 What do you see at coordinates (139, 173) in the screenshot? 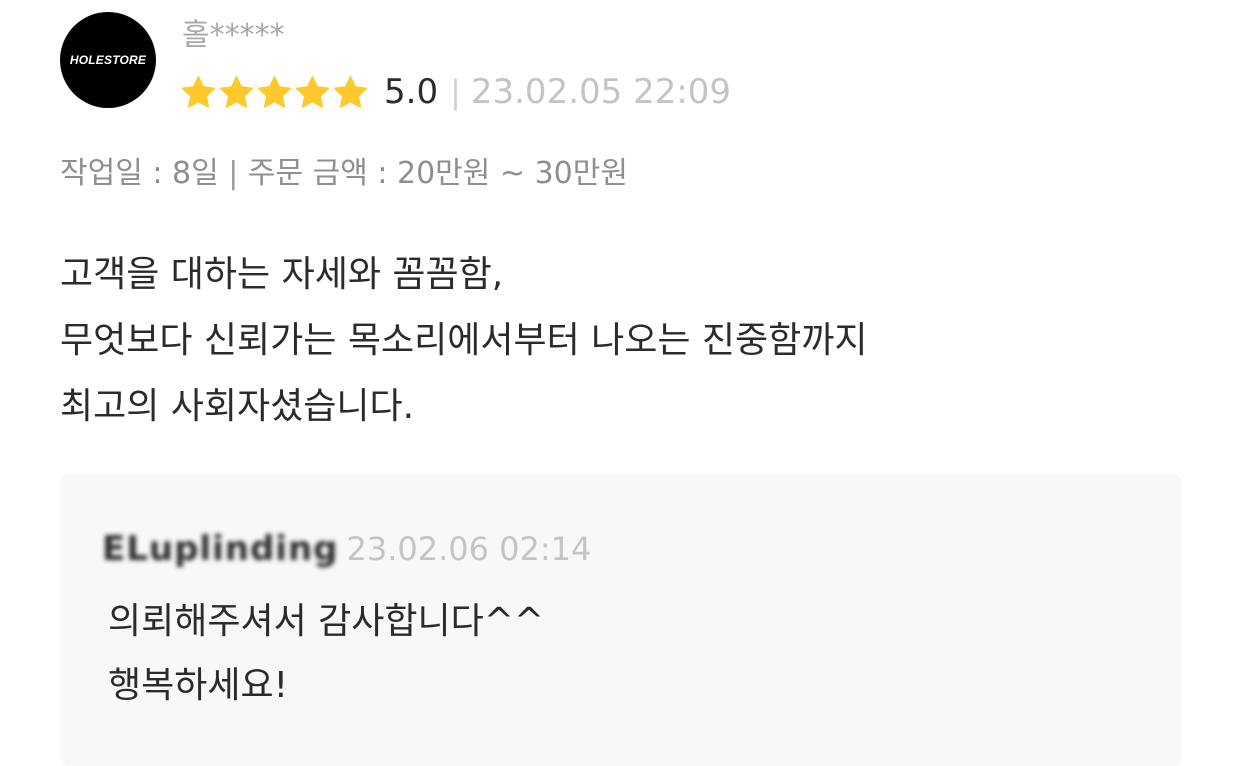
I see `work-days: 작업일 : 8일` at bounding box center [139, 173].